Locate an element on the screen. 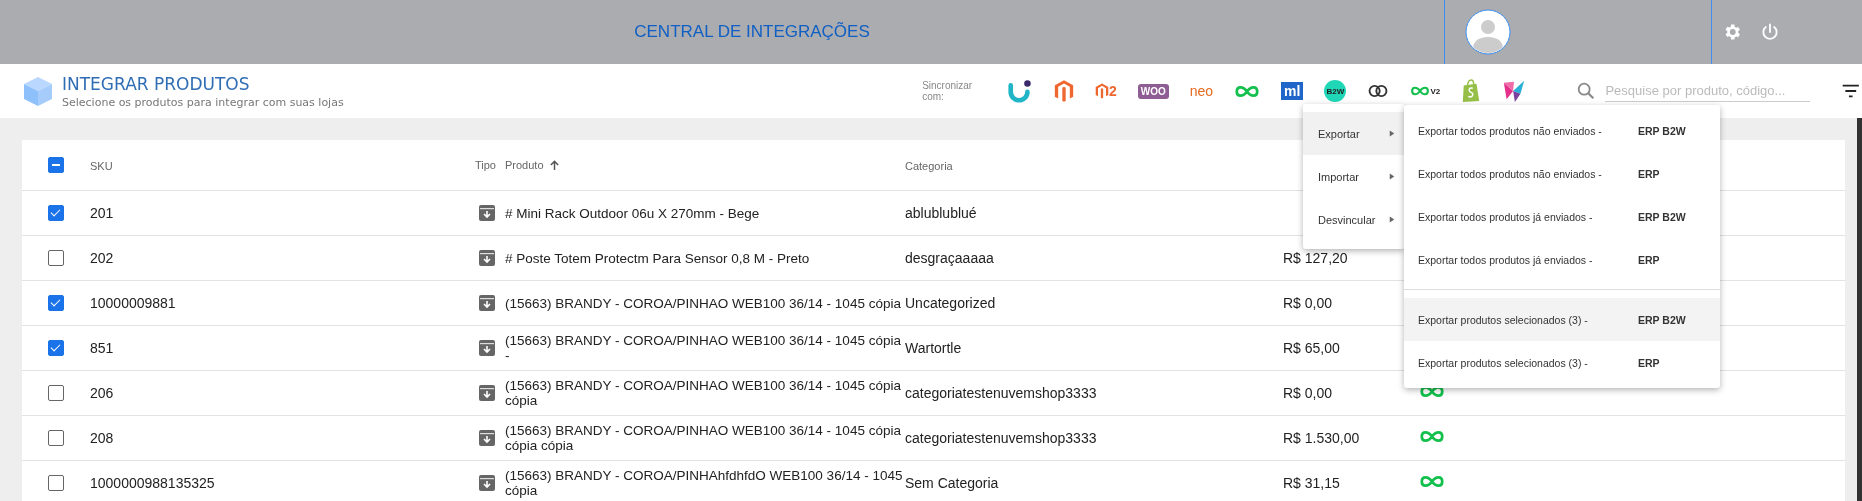 The width and height of the screenshot is (1862, 501). table-cell: desgraçaaaaa is located at coordinates (949, 258).